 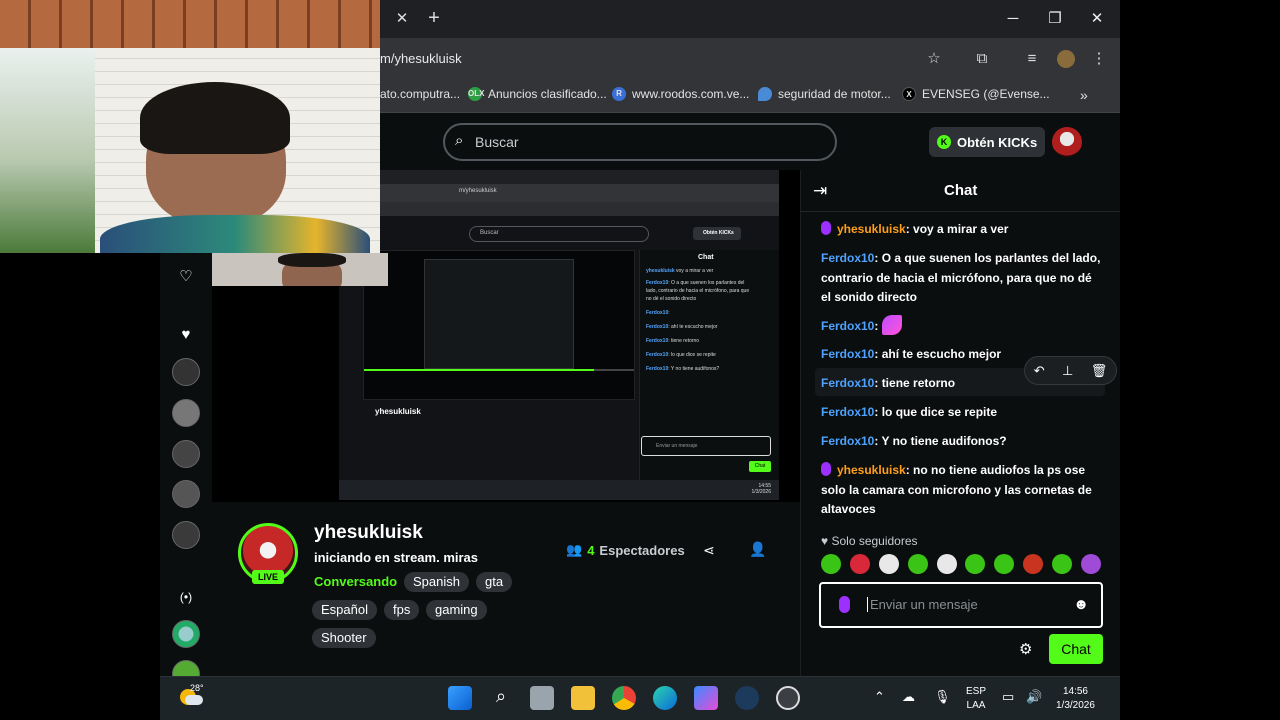 I want to click on obs-icon, so click(x=788, y=698).